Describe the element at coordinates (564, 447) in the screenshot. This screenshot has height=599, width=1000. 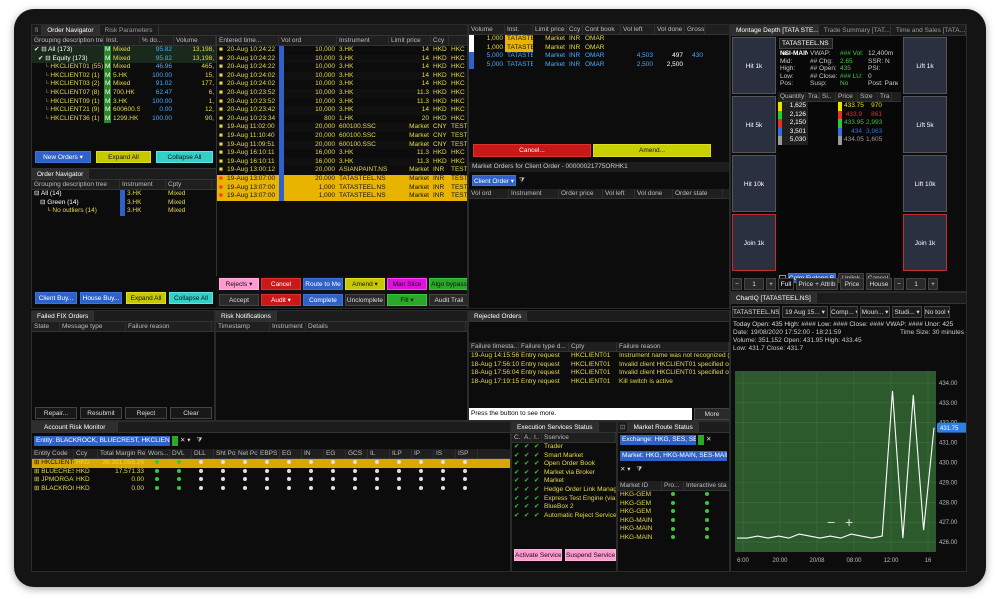
I see `service-row: ✔ ✔ ✔ Trader` at that location.